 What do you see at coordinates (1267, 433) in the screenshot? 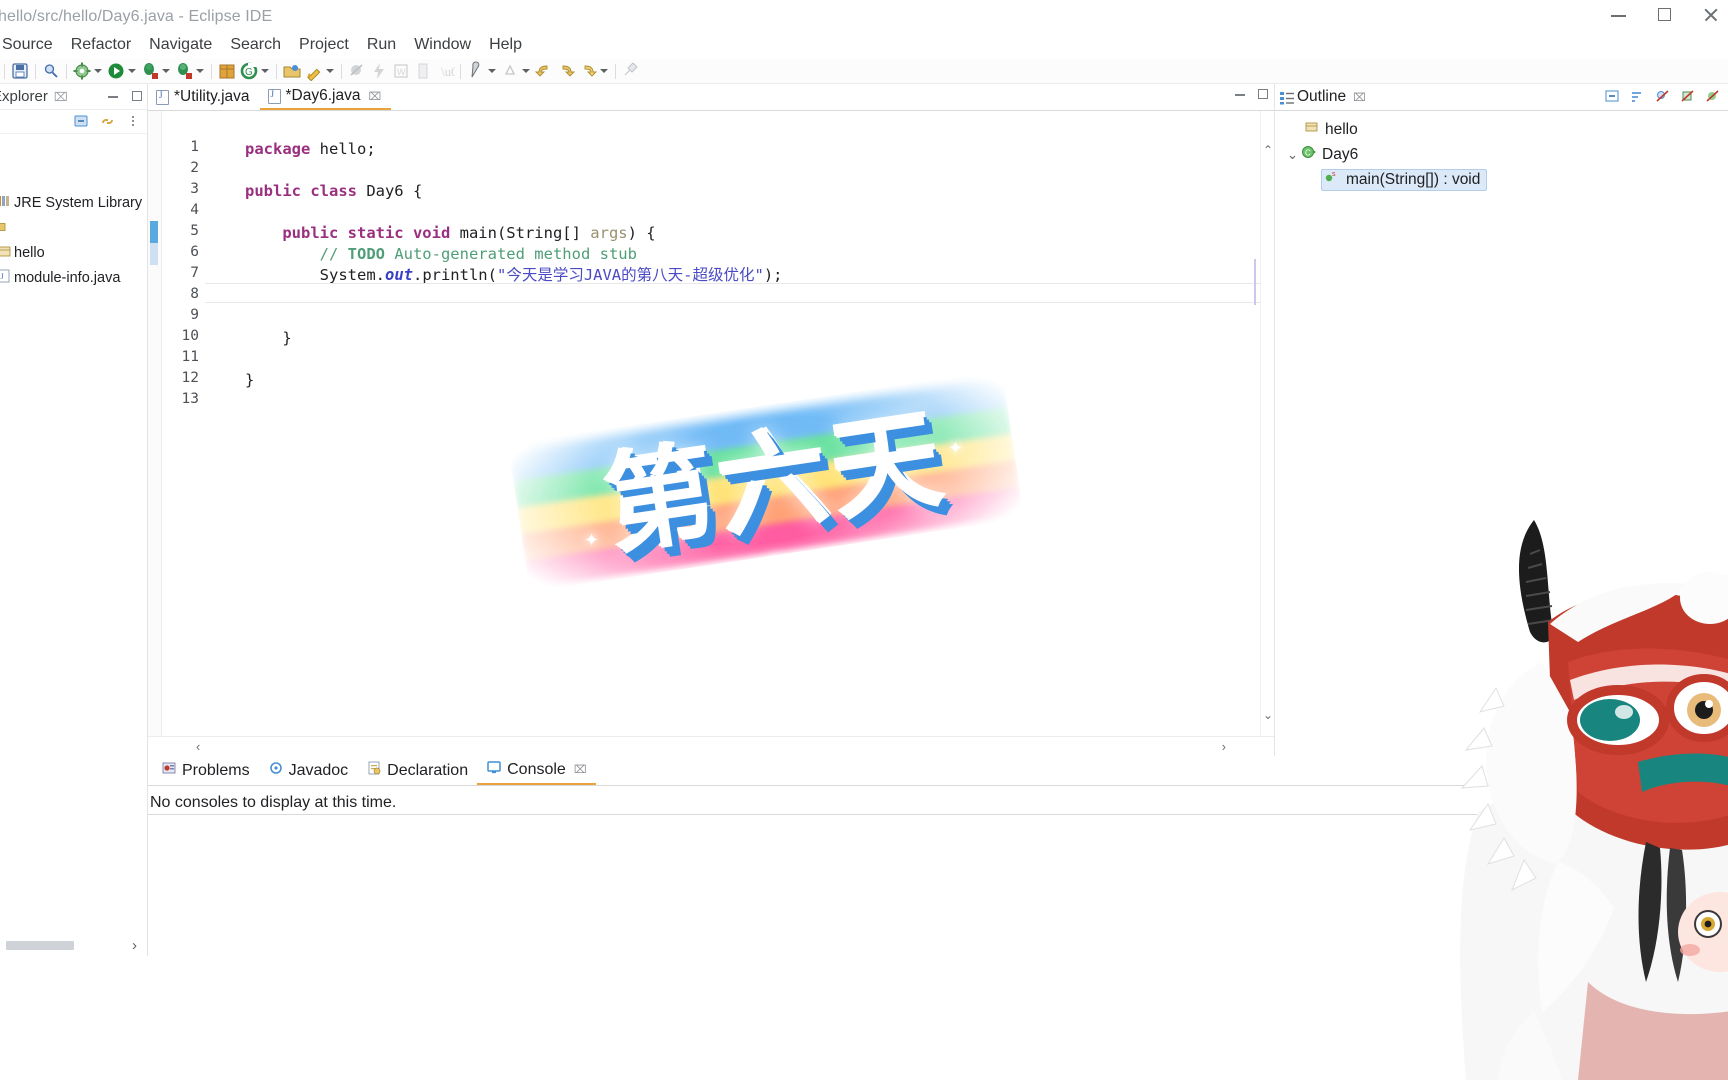
I see `editor-vertical-scrollbar: ⌃ ⌄` at bounding box center [1267, 433].